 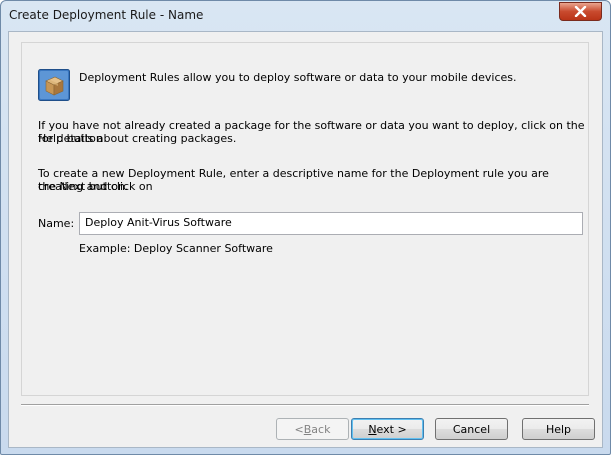 What do you see at coordinates (299, 429) in the screenshot?
I see `back-button-label-prefix: <` at bounding box center [299, 429].